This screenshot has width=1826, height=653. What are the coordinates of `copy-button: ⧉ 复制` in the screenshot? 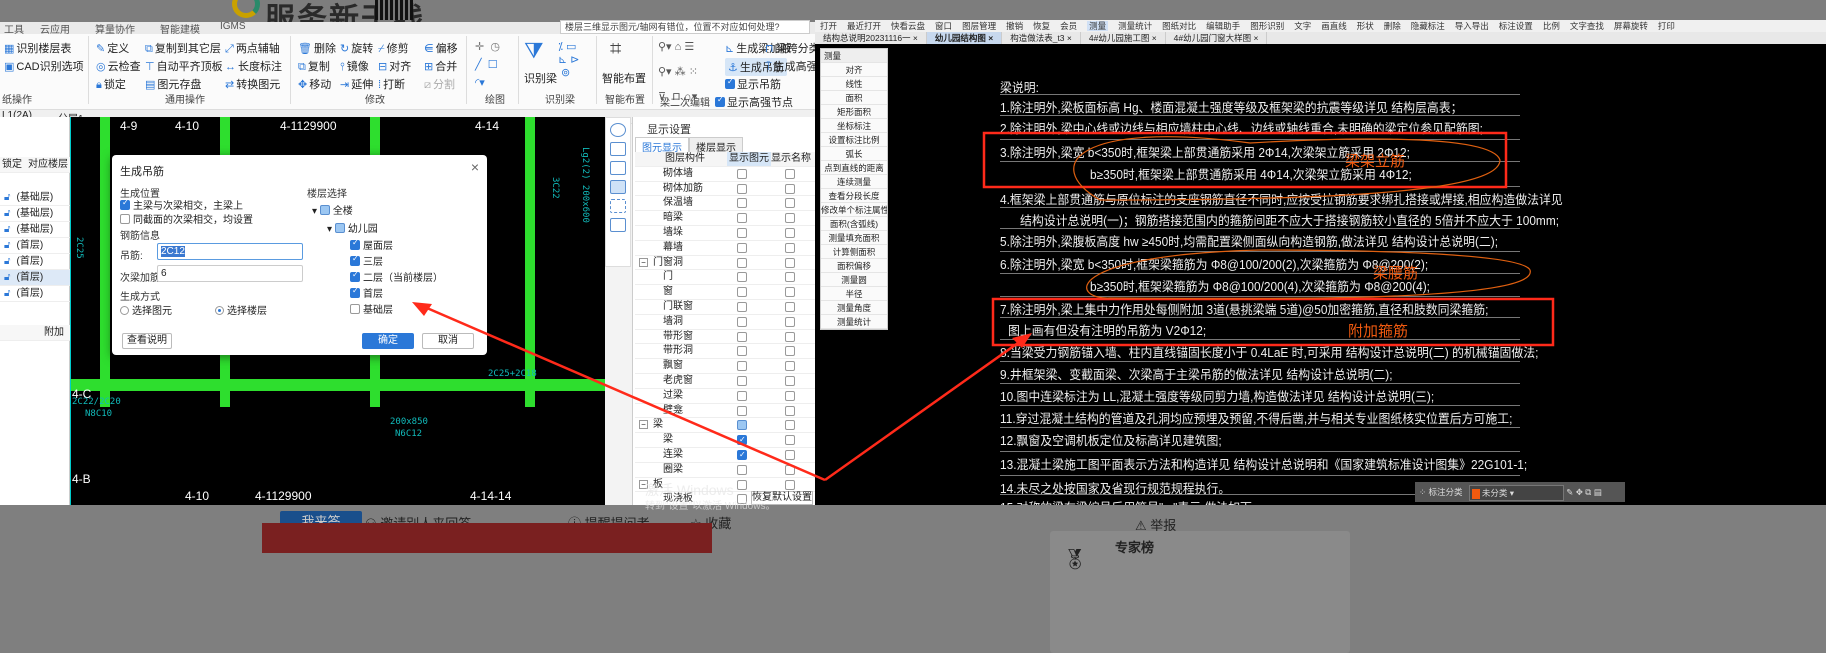 It's located at (314, 66).